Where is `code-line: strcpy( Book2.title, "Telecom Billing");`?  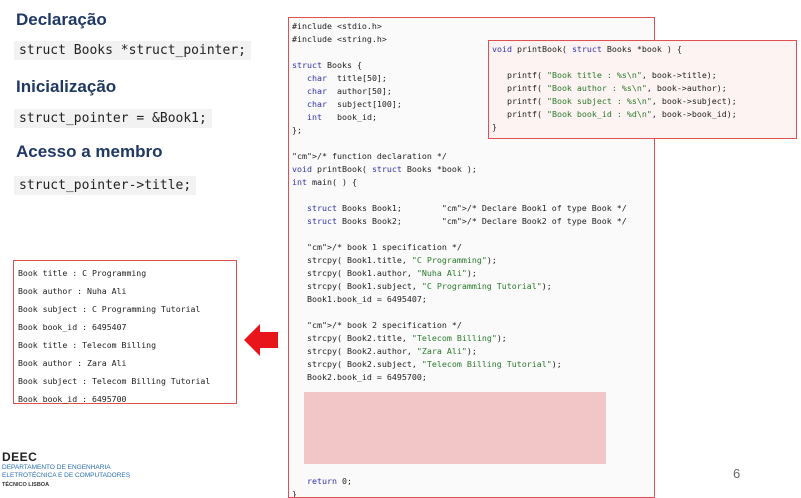
code-line: strcpy( Book2.title, "Telecom Billing"); is located at coordinates (399, 338).